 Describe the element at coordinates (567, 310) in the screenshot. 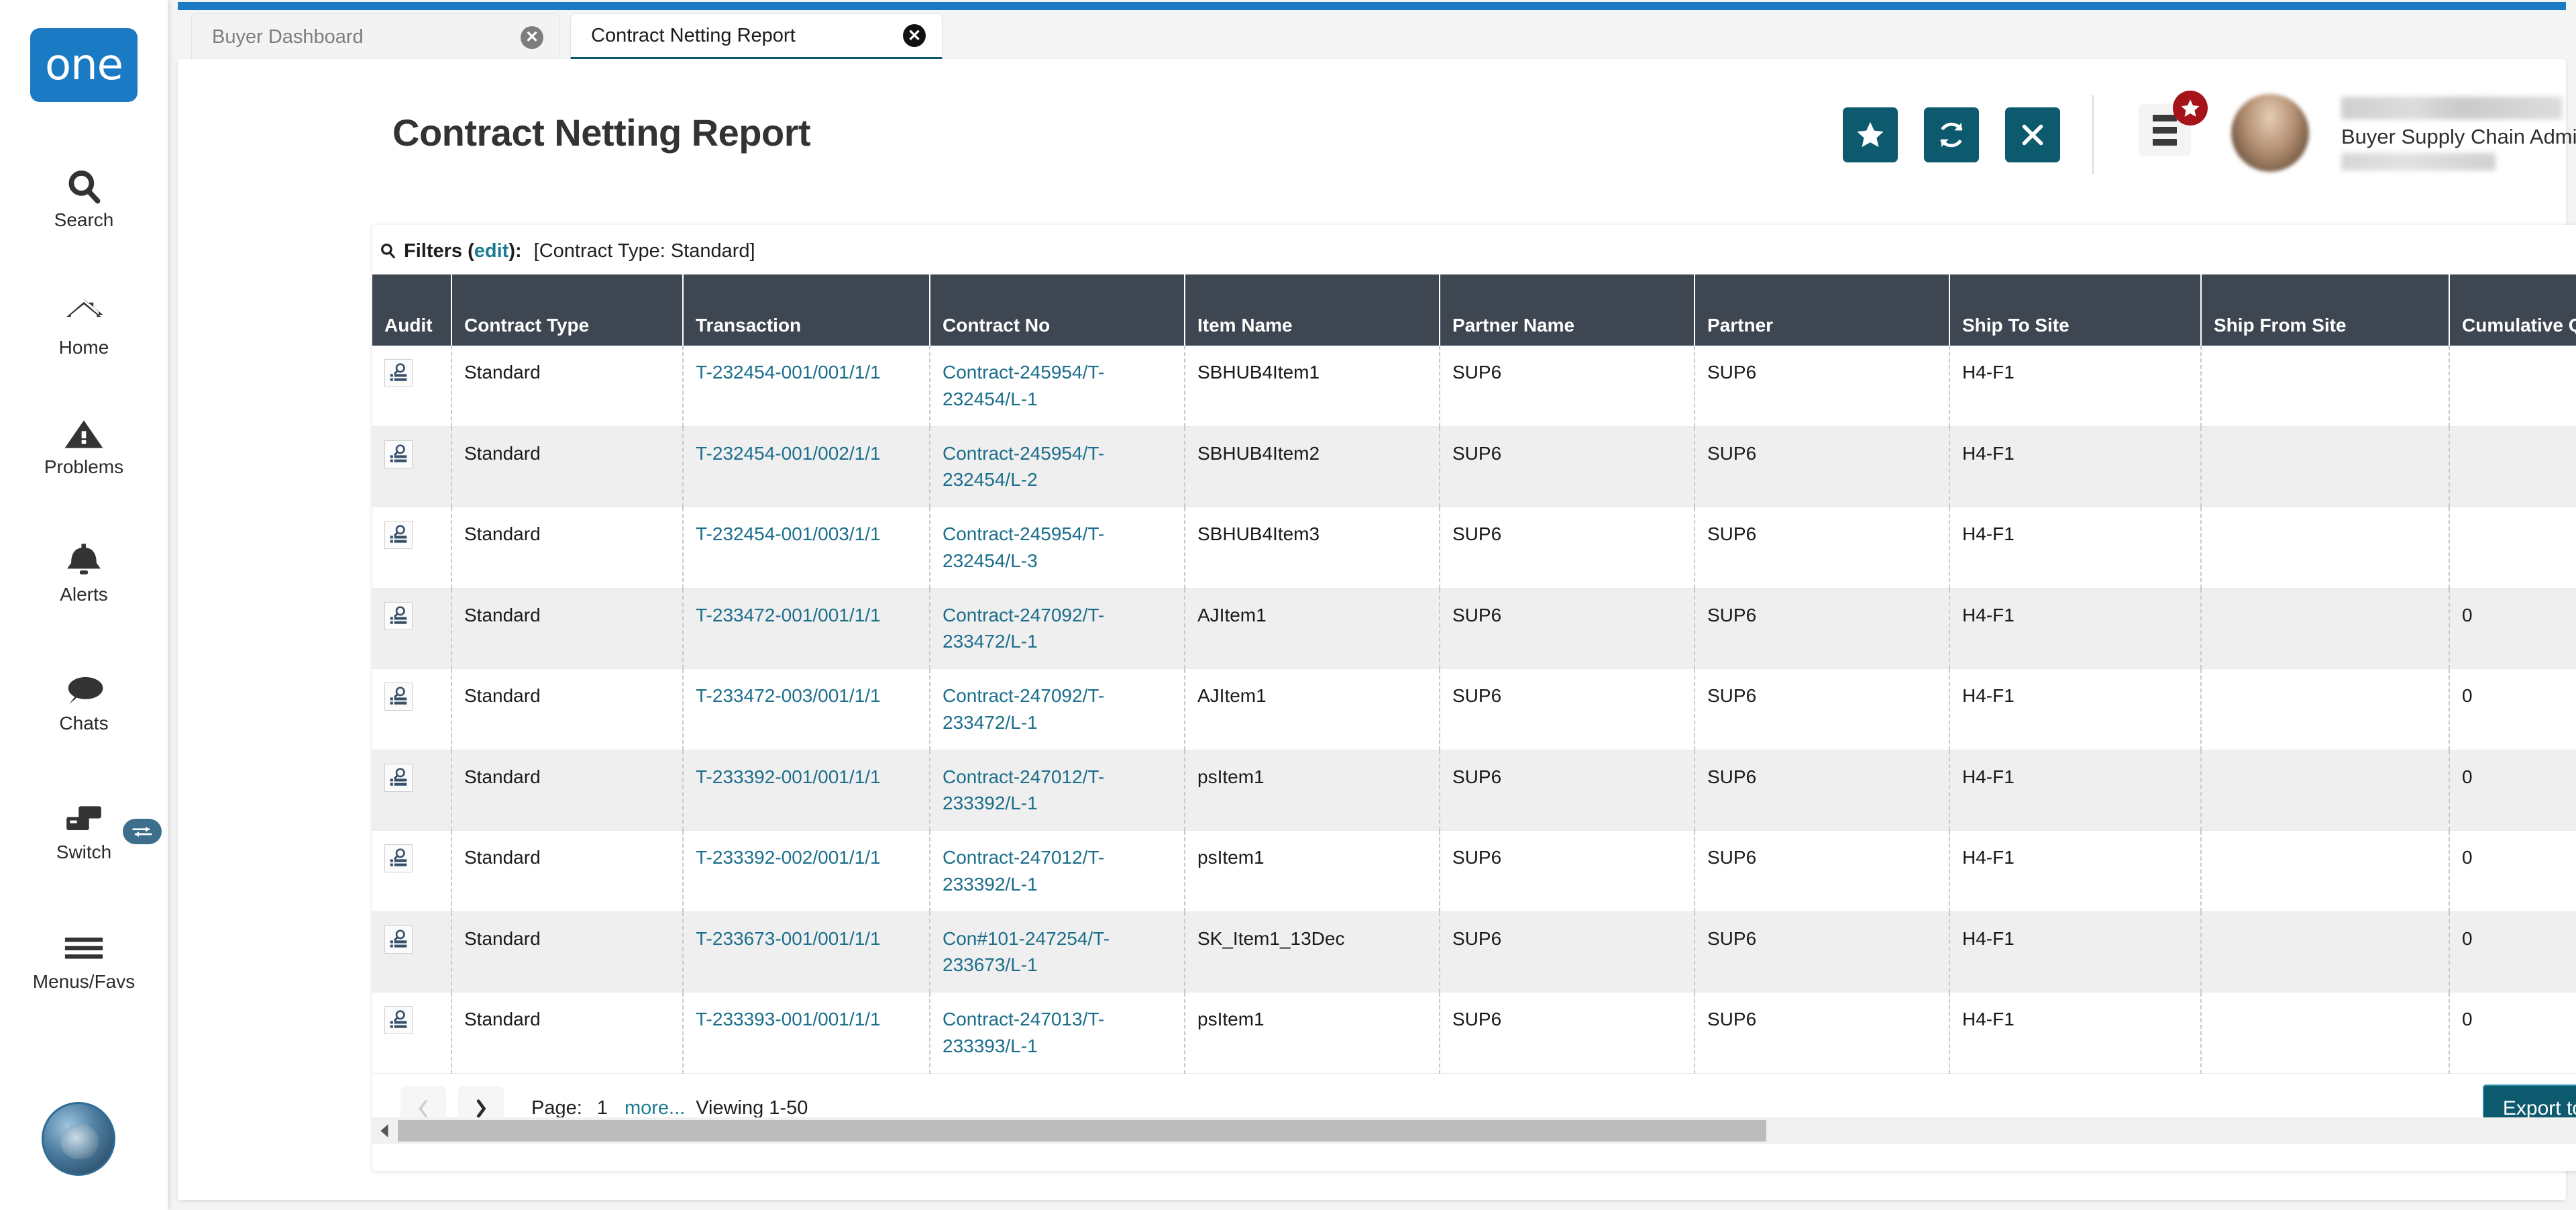

I see `column-header-contract-type: Contract Type` at that location.